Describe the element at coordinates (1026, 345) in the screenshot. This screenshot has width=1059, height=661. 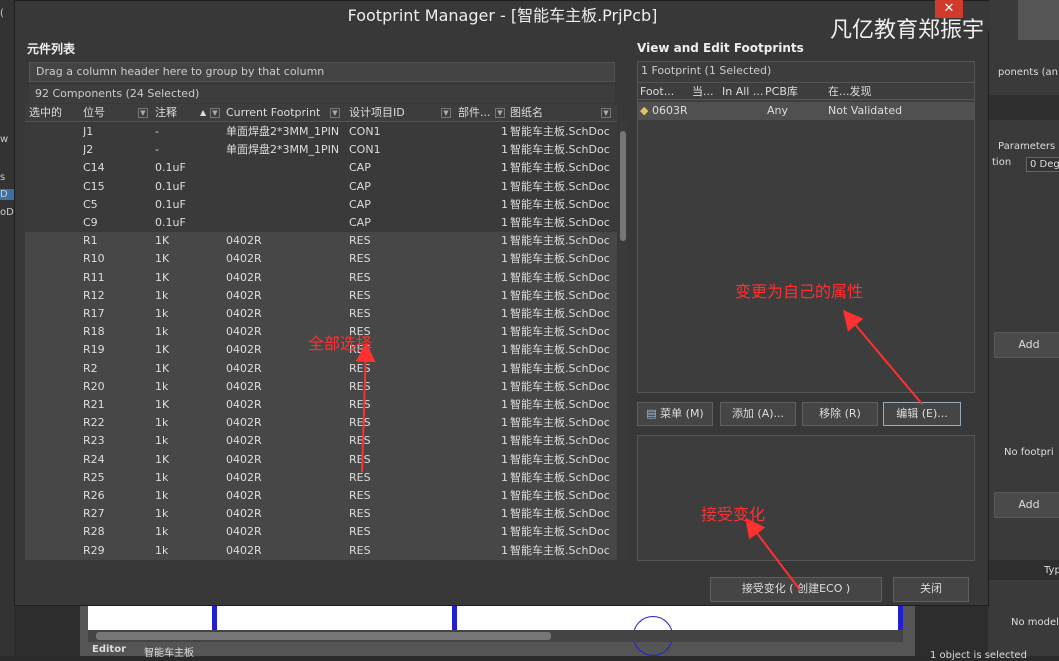
I see `add-parameter-button: Add` at that location.